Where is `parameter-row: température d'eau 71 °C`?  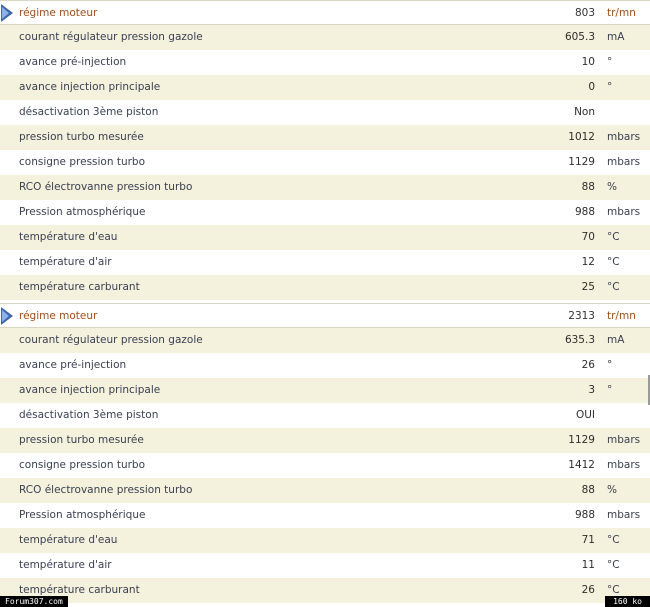 parameter-row: température d'eau 71 °C is located at coordinates (325, 540).